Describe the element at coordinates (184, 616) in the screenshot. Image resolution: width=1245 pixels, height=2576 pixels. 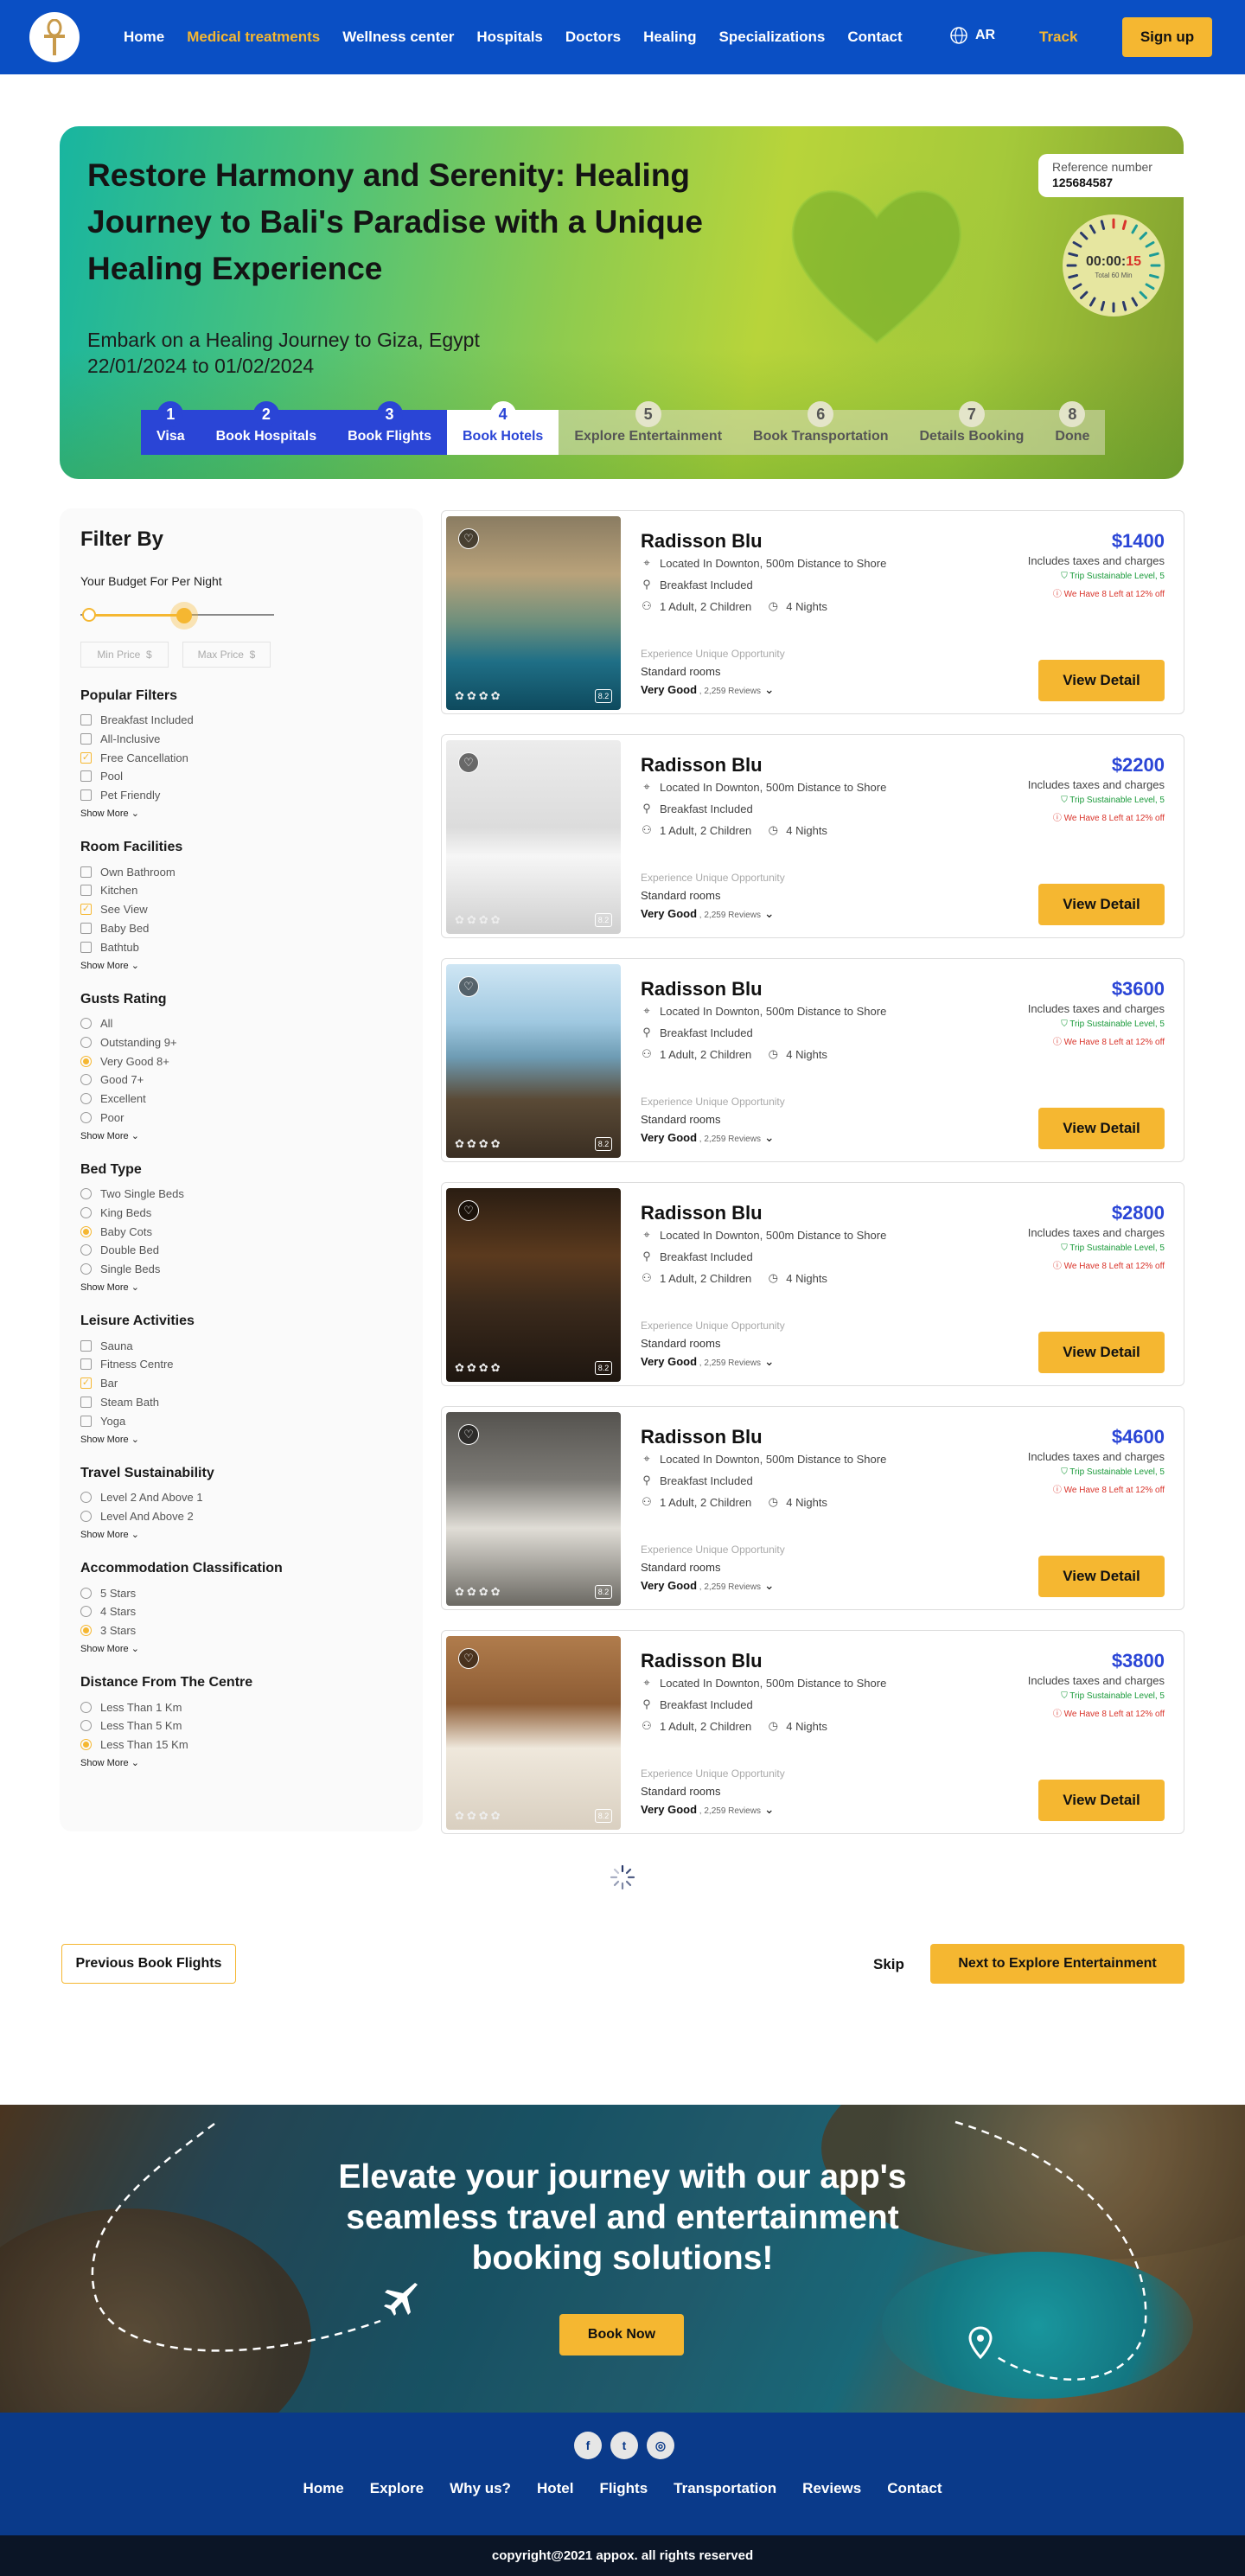
I see `slider-max-handle` at that location.